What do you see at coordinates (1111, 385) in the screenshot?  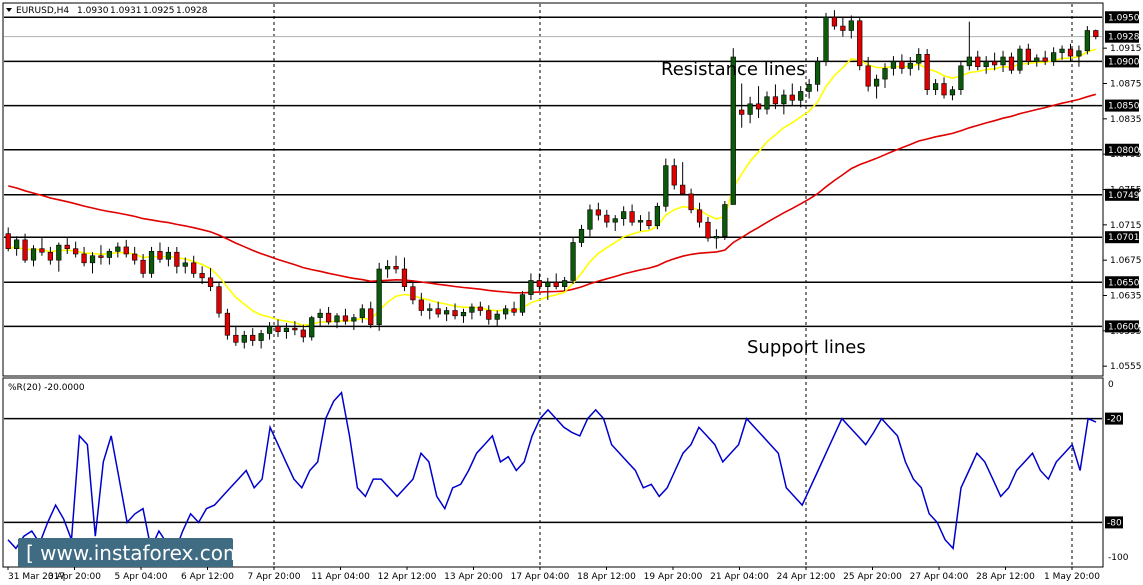 I see `wpr-tick-label: 0` at bounding box center [1111, 385].